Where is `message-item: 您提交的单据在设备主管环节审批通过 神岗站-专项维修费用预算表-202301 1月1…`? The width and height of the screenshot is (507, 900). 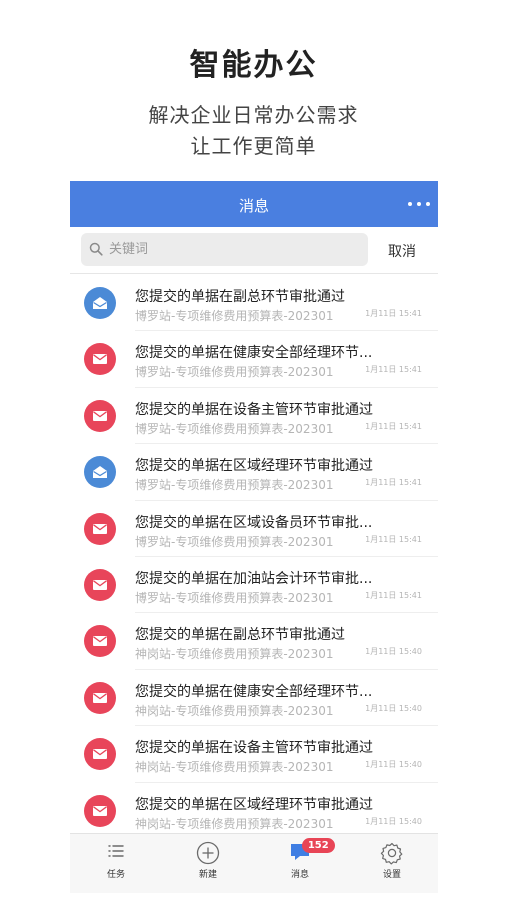
message-item: 您提交的单据在设备主管环节审批通过 神岗站-专项维修费用预算表-202301 1月1… is located at coordinates (254, 754).